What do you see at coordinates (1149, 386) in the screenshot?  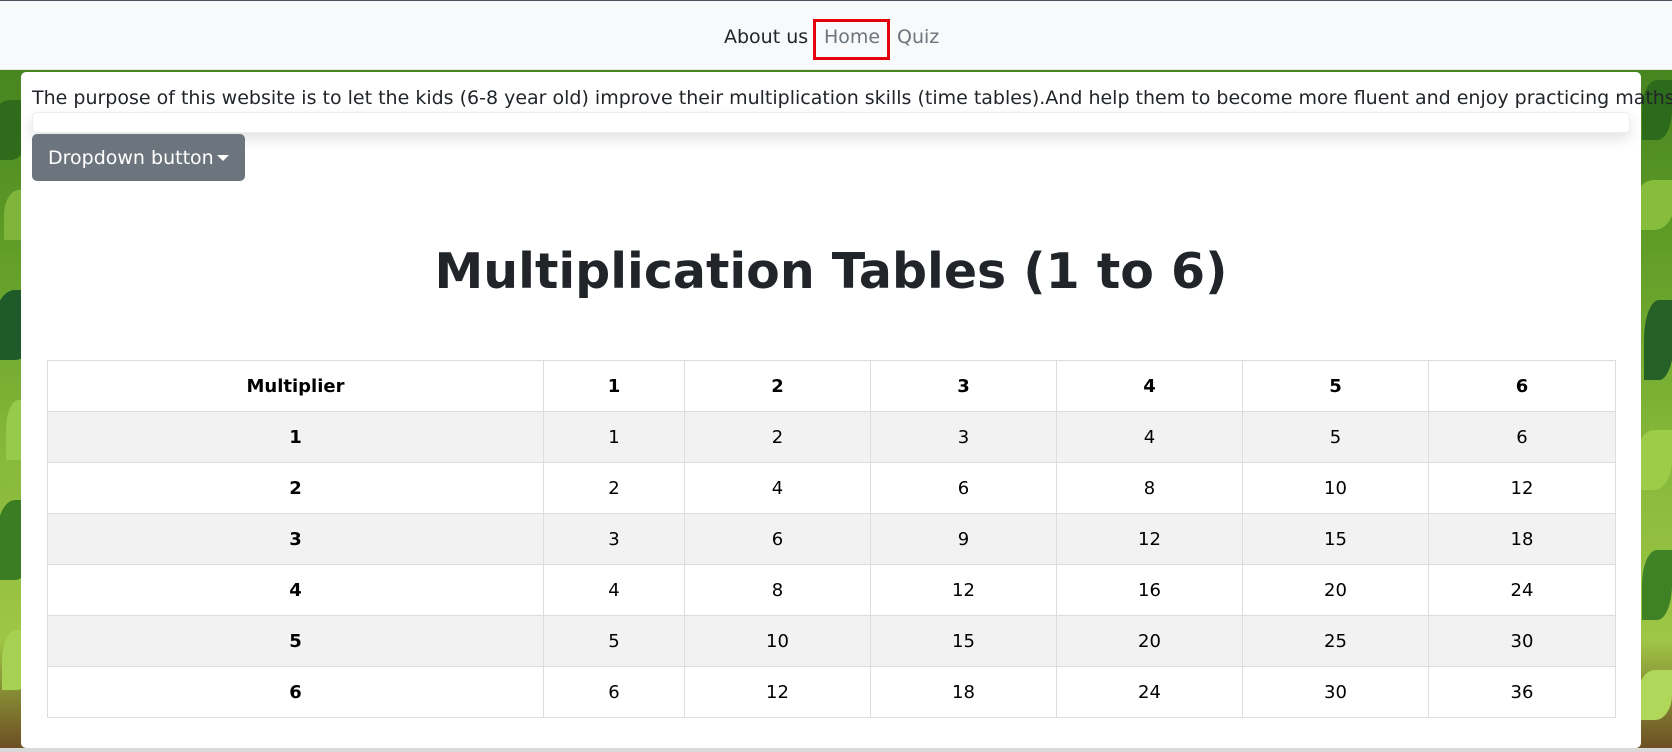 I see `table-header-cell: 4` at bounding box center [1149, 386].